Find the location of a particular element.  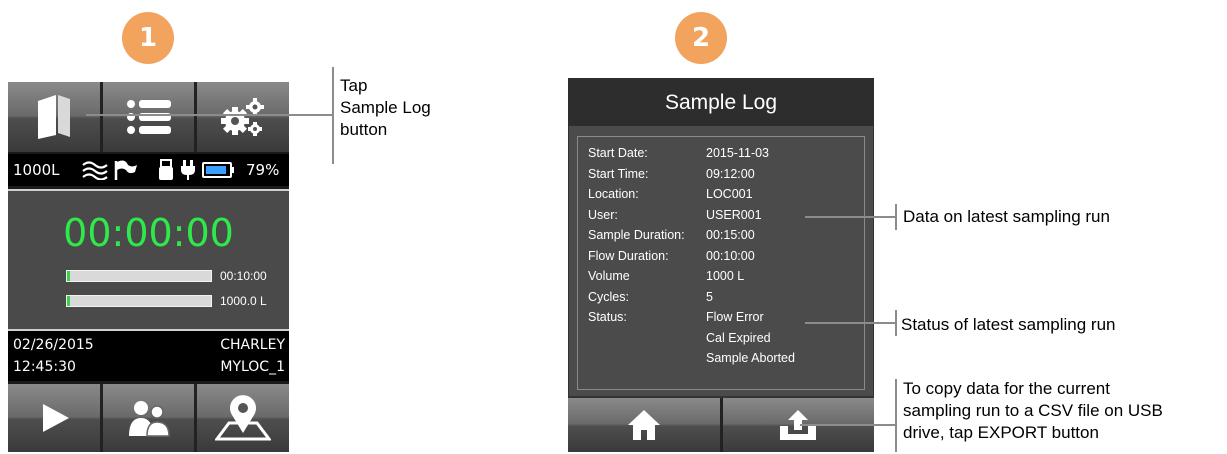

log-row-label: Volume is located at coordinates (609, 276).